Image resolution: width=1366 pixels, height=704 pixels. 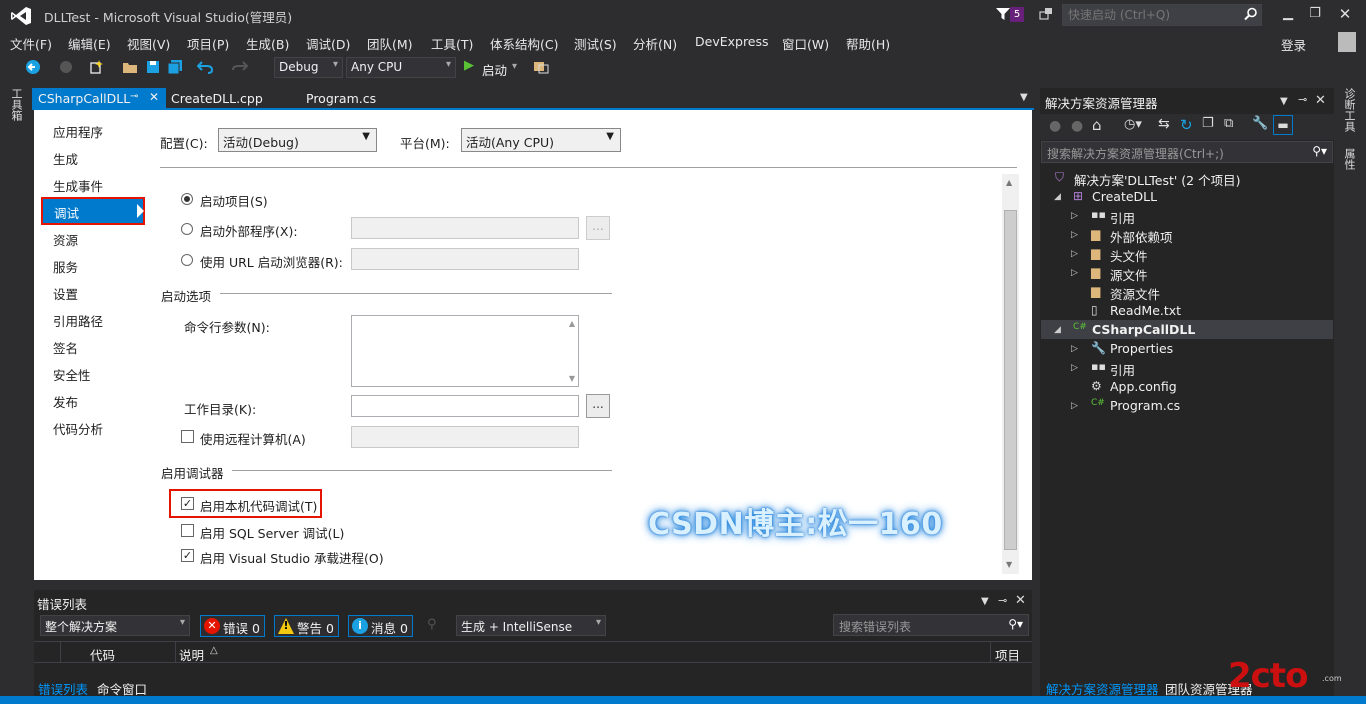 What do you see at coordinates (78, 428) in the screenshot?
I see `nav-item-code-analysis: 代码分析` at bounding box center [78, 428].